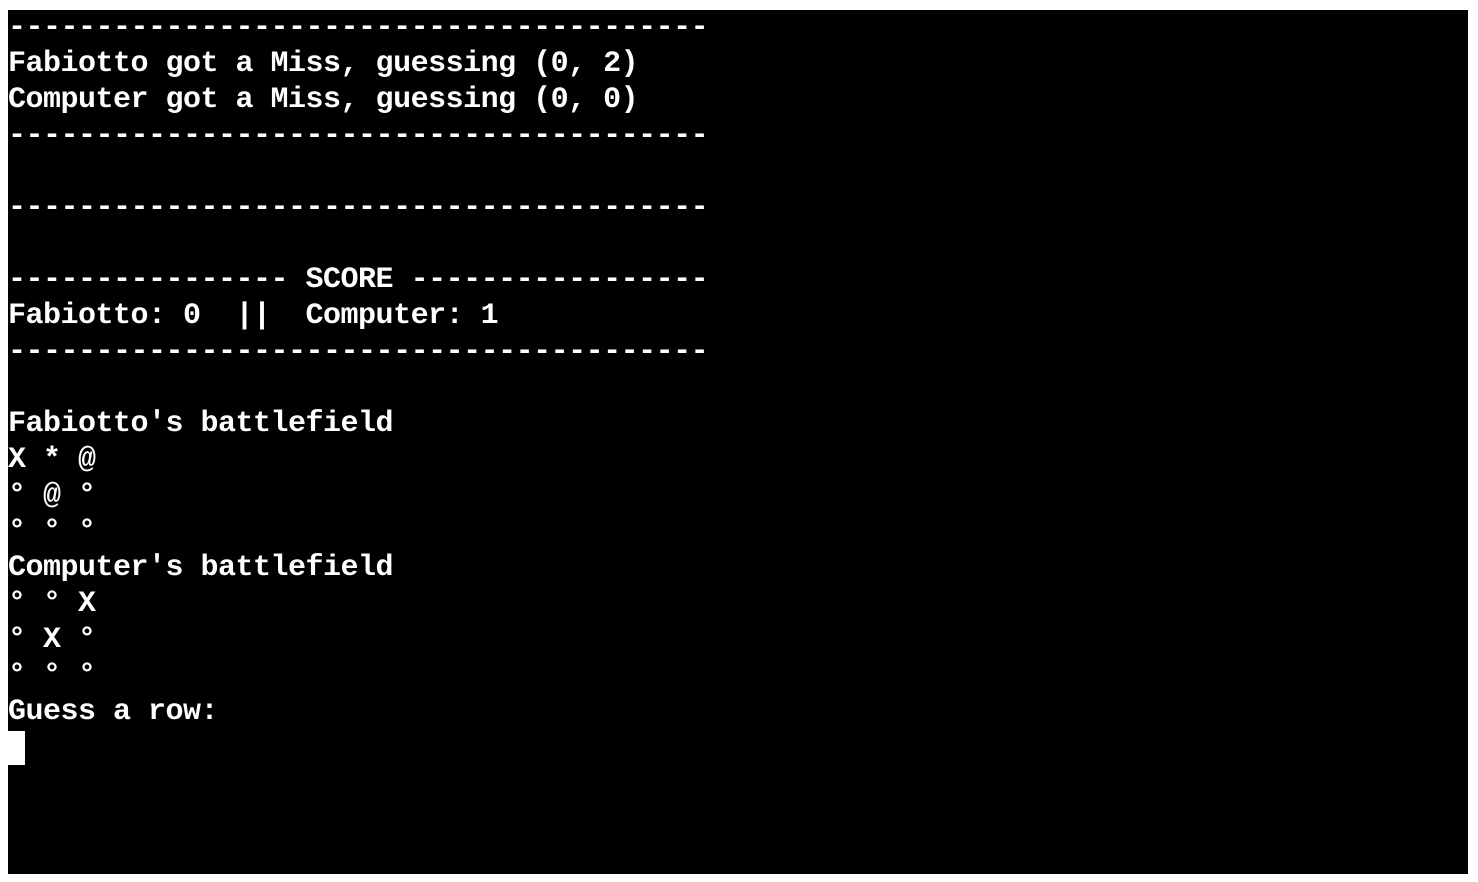  I want to click on player-board-row: ° ° °, so click(52, 532).